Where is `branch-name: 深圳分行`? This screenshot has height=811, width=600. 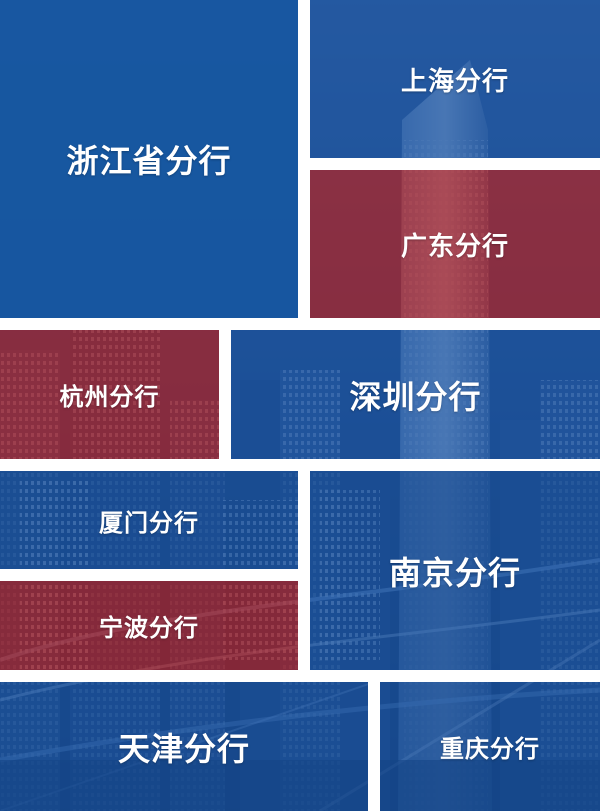 branch-name: 深圳分行 is located at coordinates (415, 396).